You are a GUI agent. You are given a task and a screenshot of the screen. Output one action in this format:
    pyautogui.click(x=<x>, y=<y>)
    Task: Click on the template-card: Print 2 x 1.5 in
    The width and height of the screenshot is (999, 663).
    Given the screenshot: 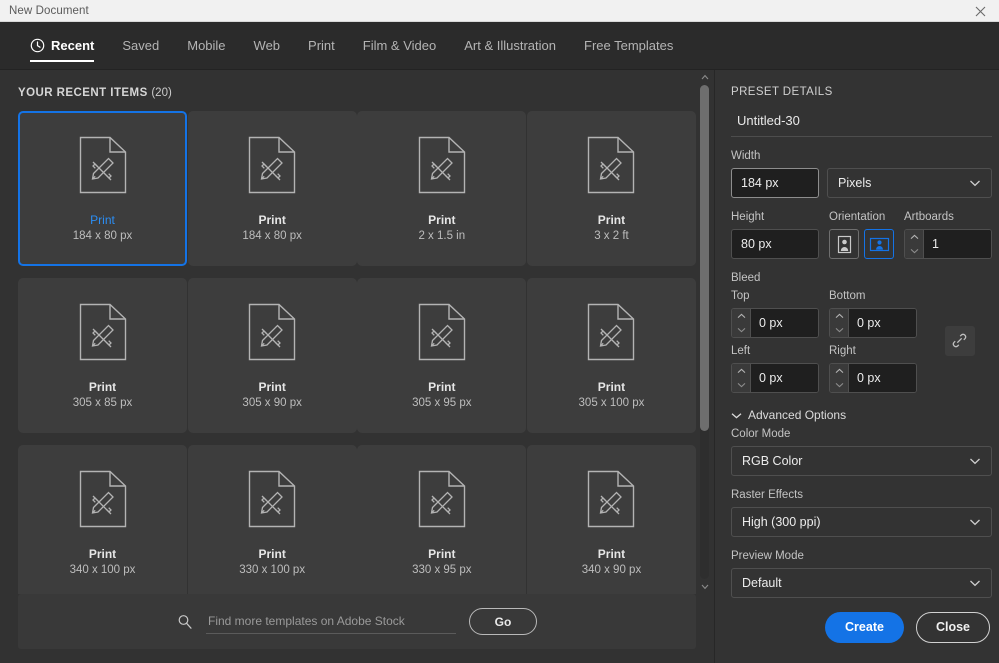 What is the action you would take?
    pyautogui.click(x=442, y=188)
    